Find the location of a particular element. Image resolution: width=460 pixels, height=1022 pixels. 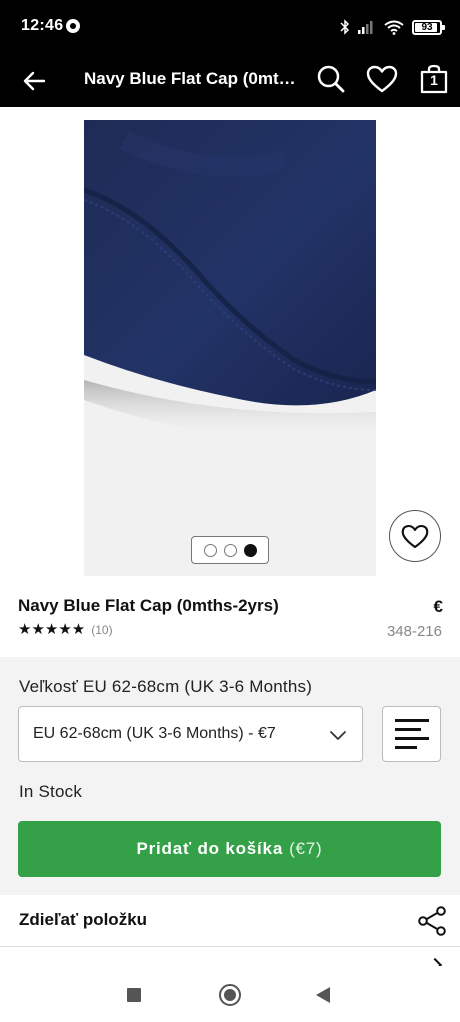

status-icons: 93 is located at coordinates (392, 27).